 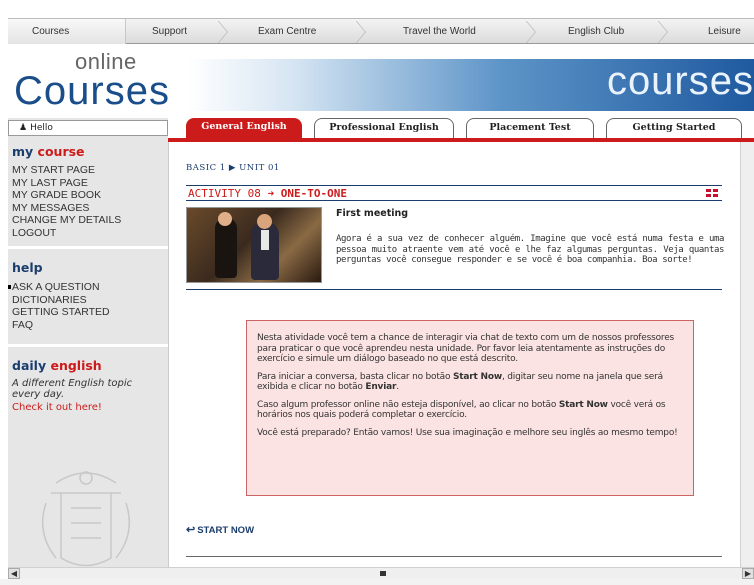 What do you see at coordinates (471, 85) in the screenshot?
I see `header-banner: courses` at bounding box center [471, 85].